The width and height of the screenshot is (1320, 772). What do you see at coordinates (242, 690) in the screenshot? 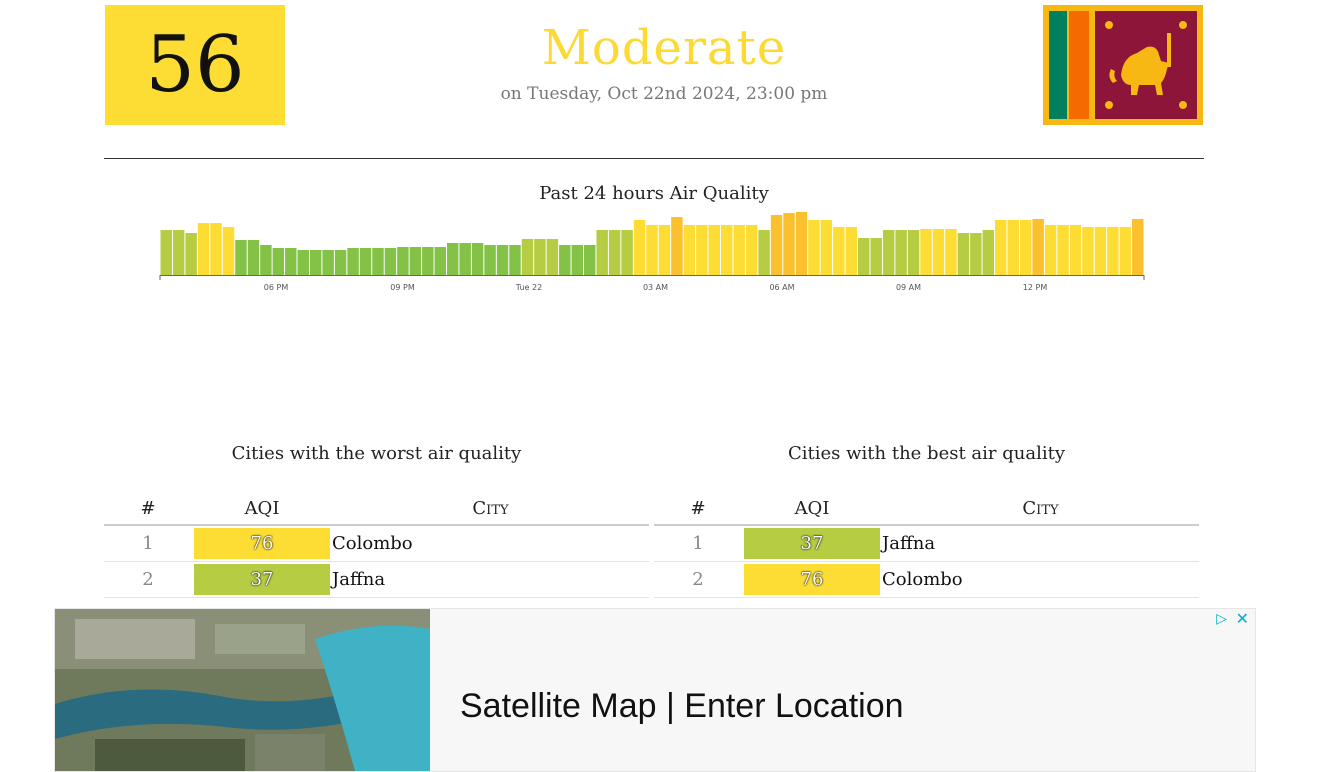
I see `satellite-image` at bounding box center [242, 690].